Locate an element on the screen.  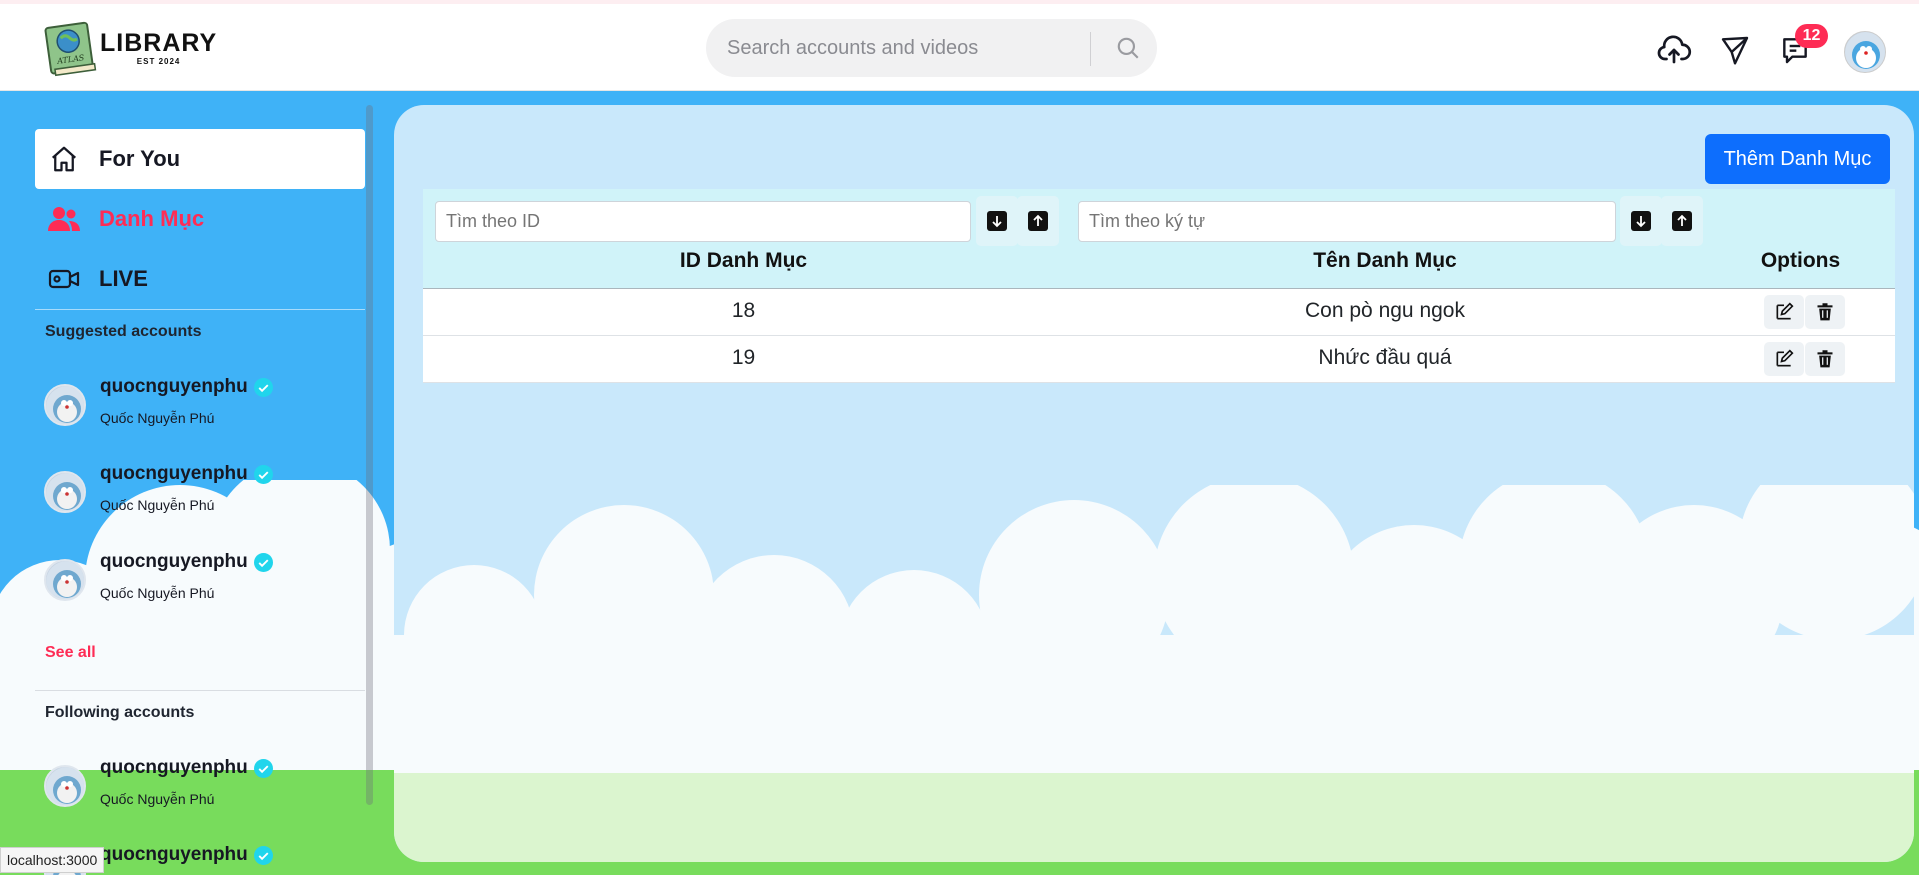
messages-button is located at coordinates (1735, 50).